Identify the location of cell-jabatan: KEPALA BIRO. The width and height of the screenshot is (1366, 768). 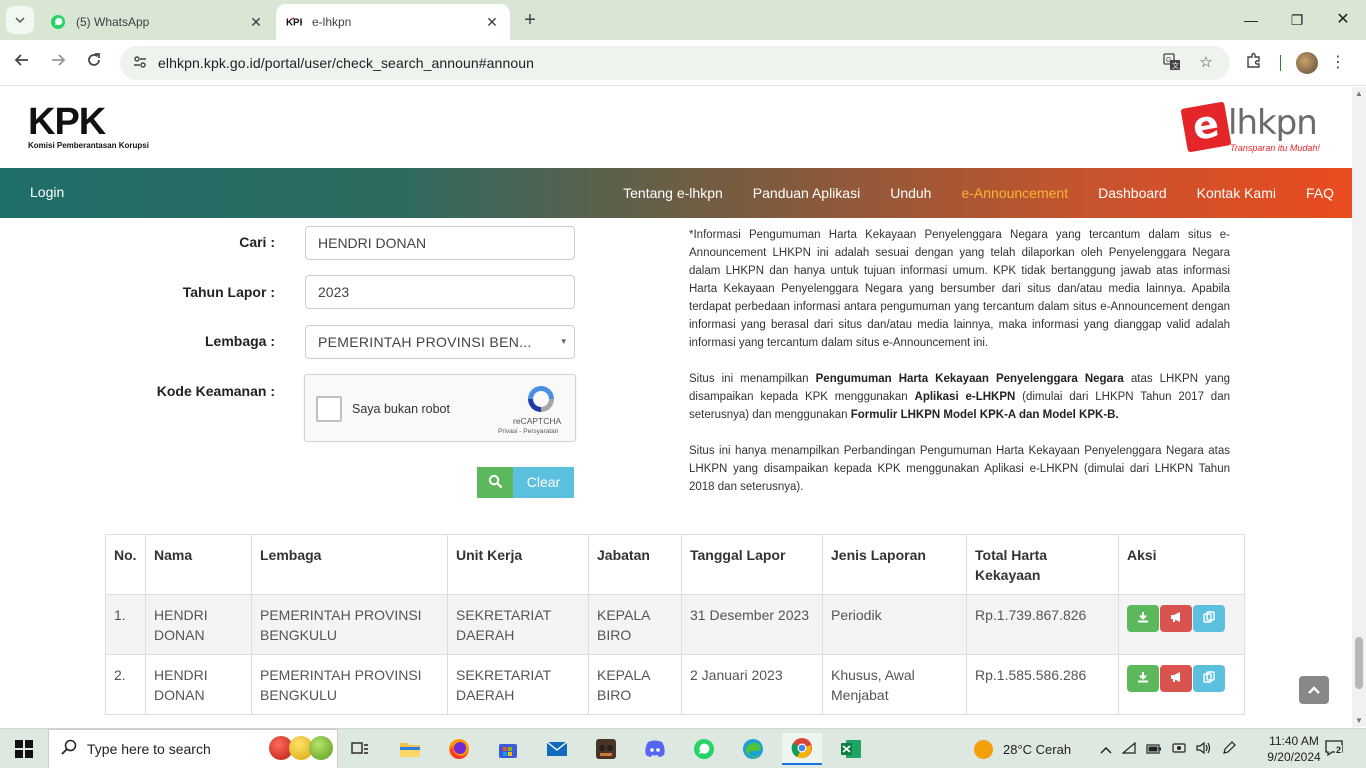
(635, 624).